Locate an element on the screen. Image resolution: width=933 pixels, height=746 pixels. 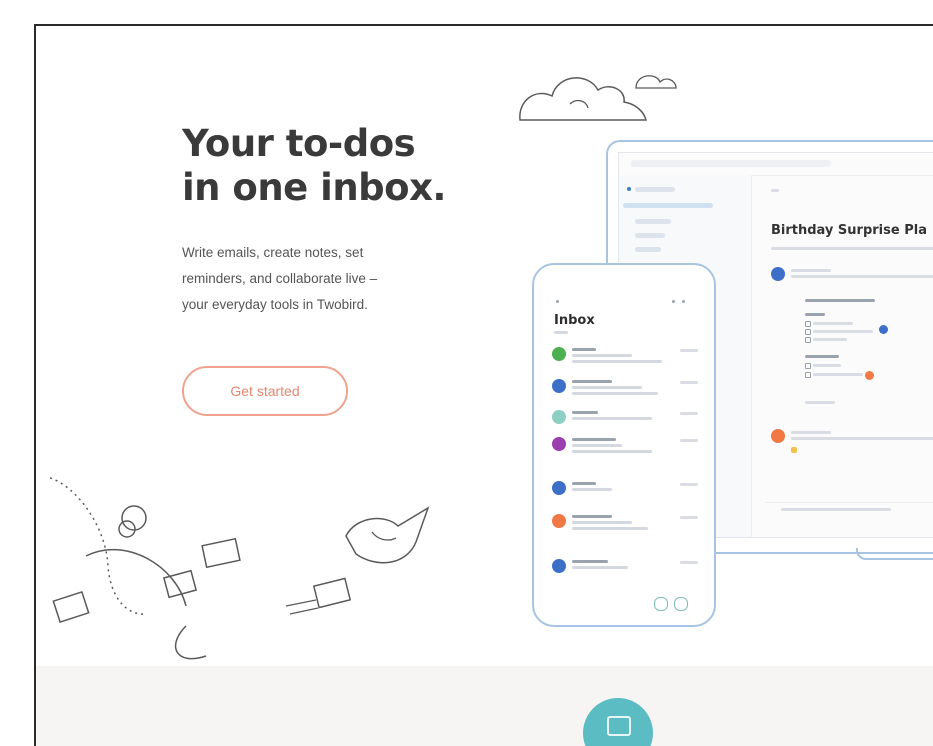
paper-plane-doodle-icon is located at coordinates (239, 568).